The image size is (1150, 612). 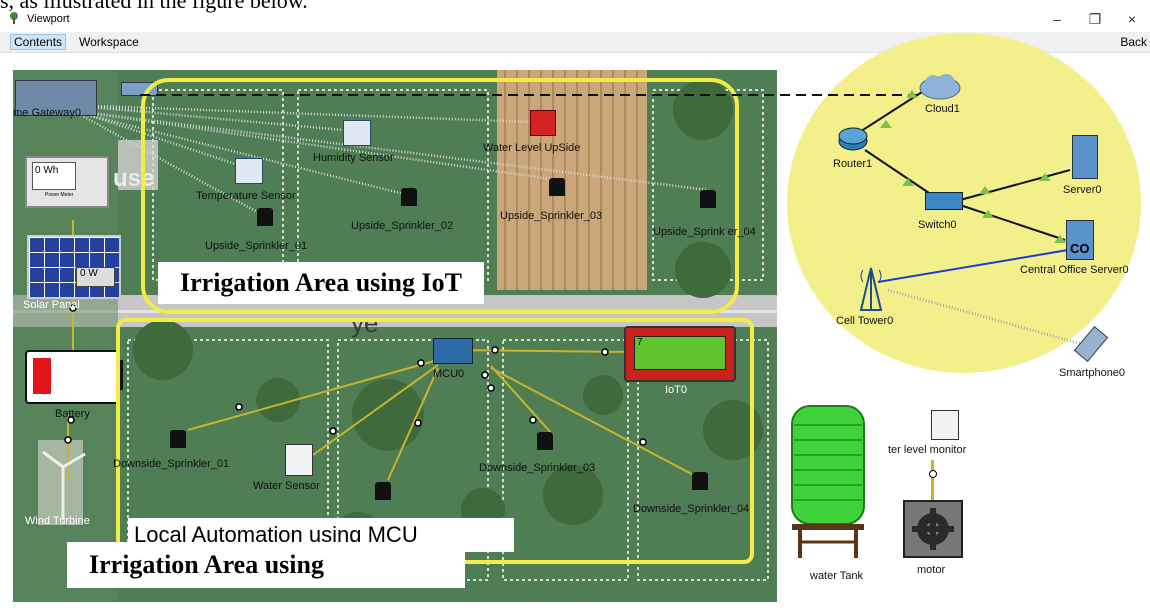 I want to click on cell-tower-icon, so click(x=871, y=287).